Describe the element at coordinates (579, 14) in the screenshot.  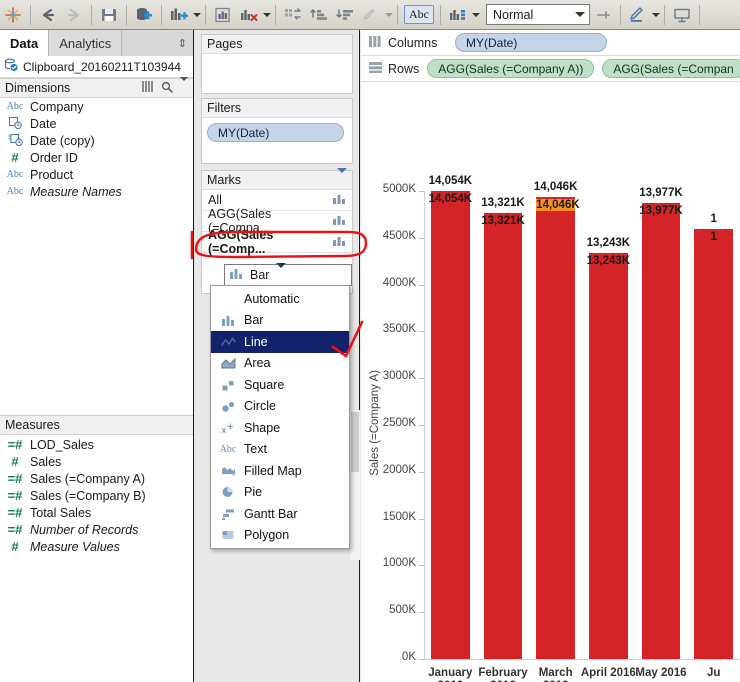
I see `fit-selector-caret` at that location.